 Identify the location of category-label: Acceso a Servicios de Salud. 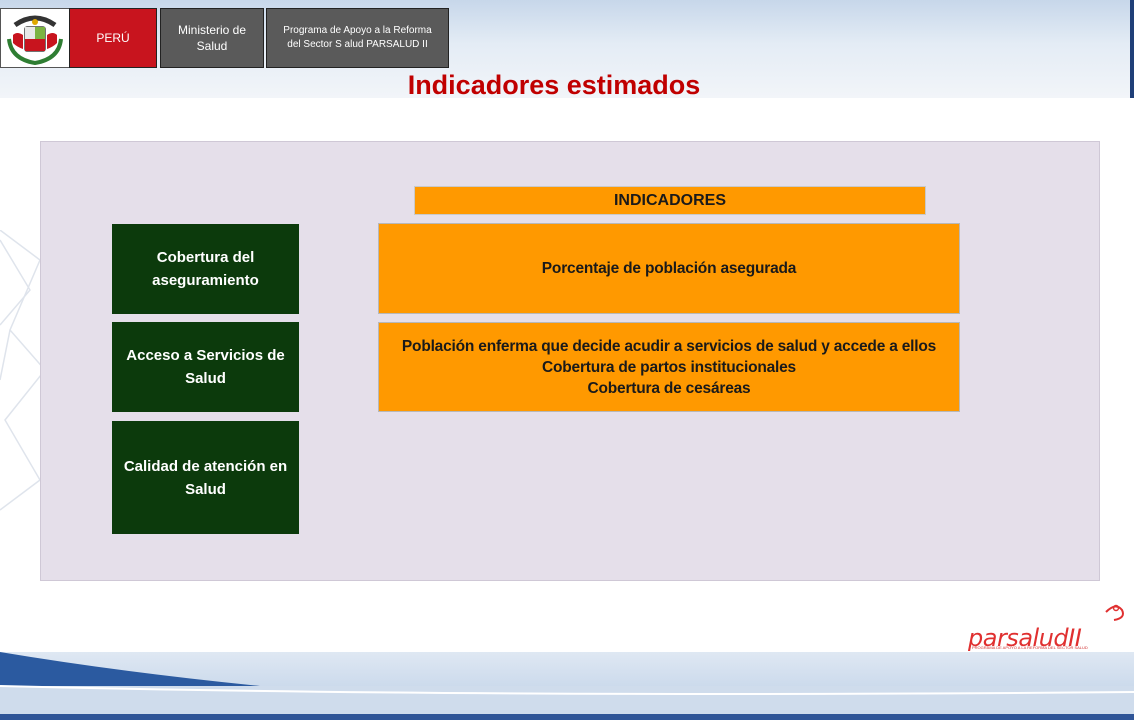
(205, 367).